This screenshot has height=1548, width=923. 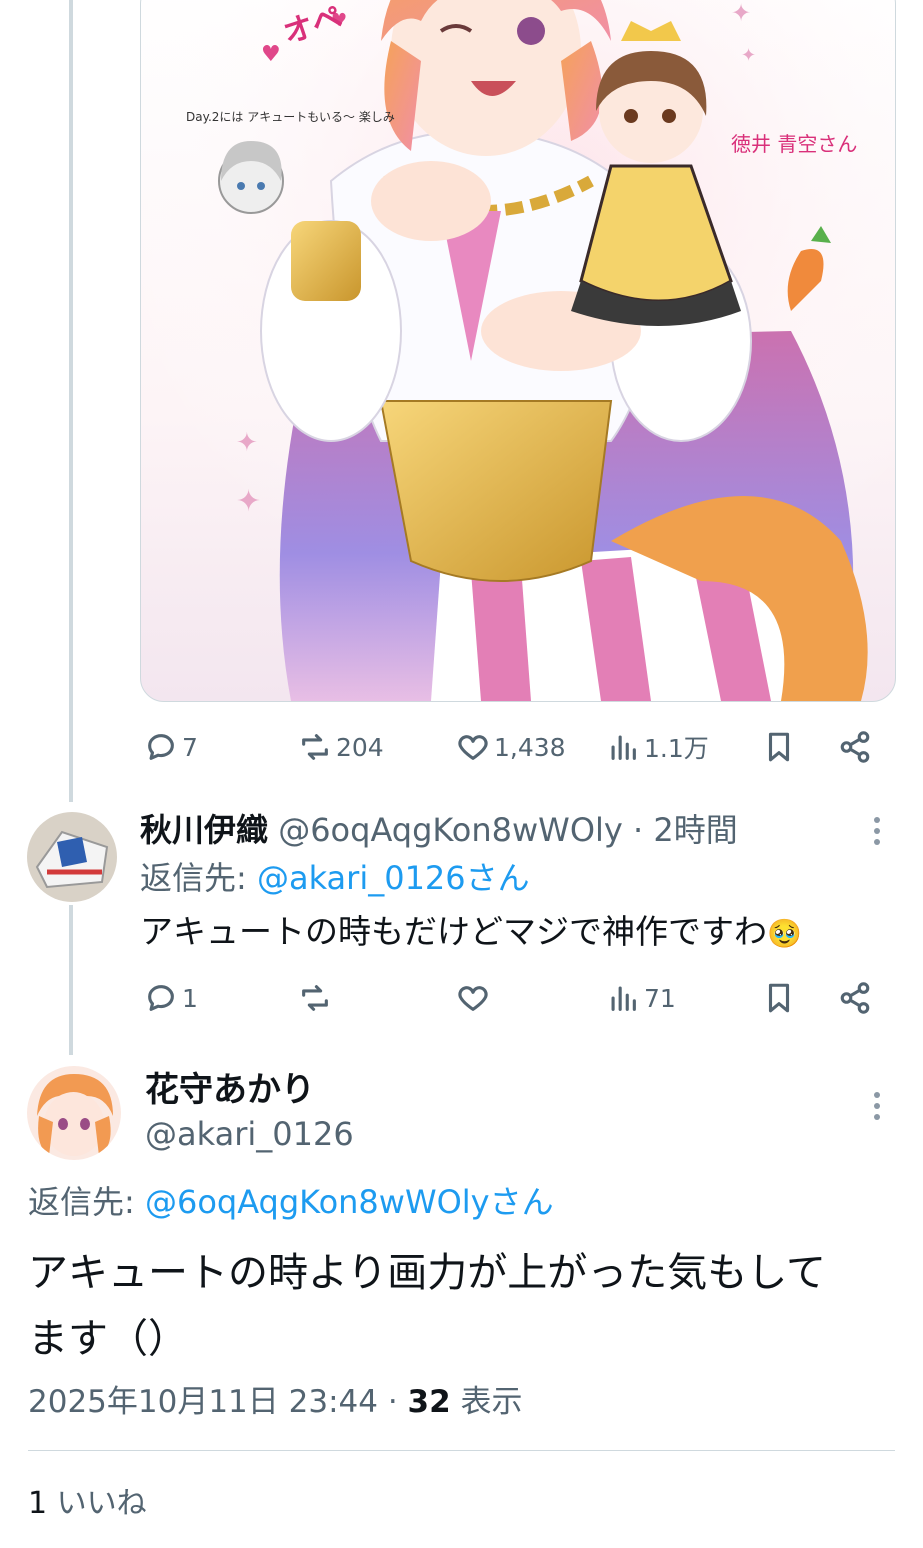 I want to click on views-button: 71, so click(x=641, y=998).